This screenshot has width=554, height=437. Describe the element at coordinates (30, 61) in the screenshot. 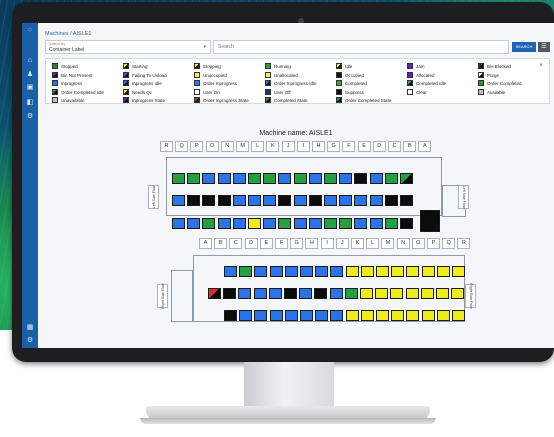

I see `dashboard-icon: ⌂` at that location.